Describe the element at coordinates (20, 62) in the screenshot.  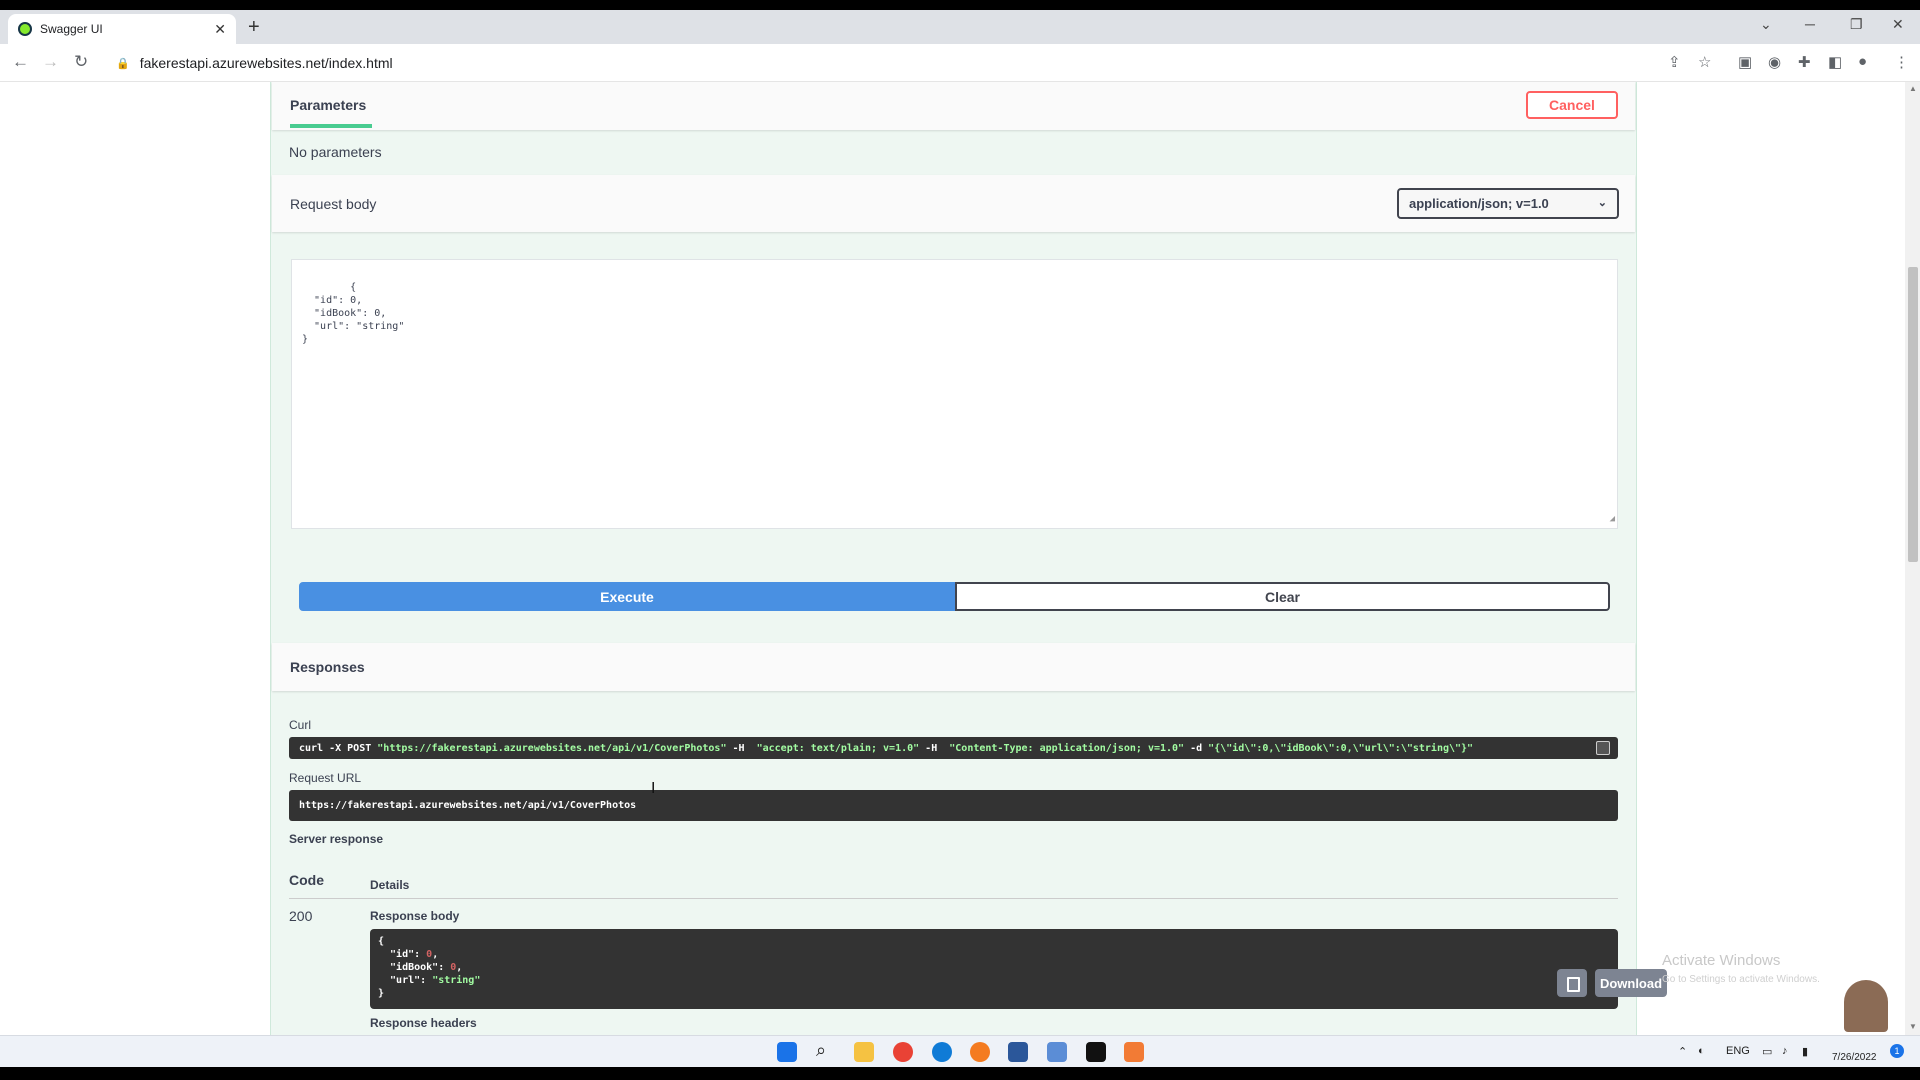
I see `back-arrow-icon: ←` at that location.